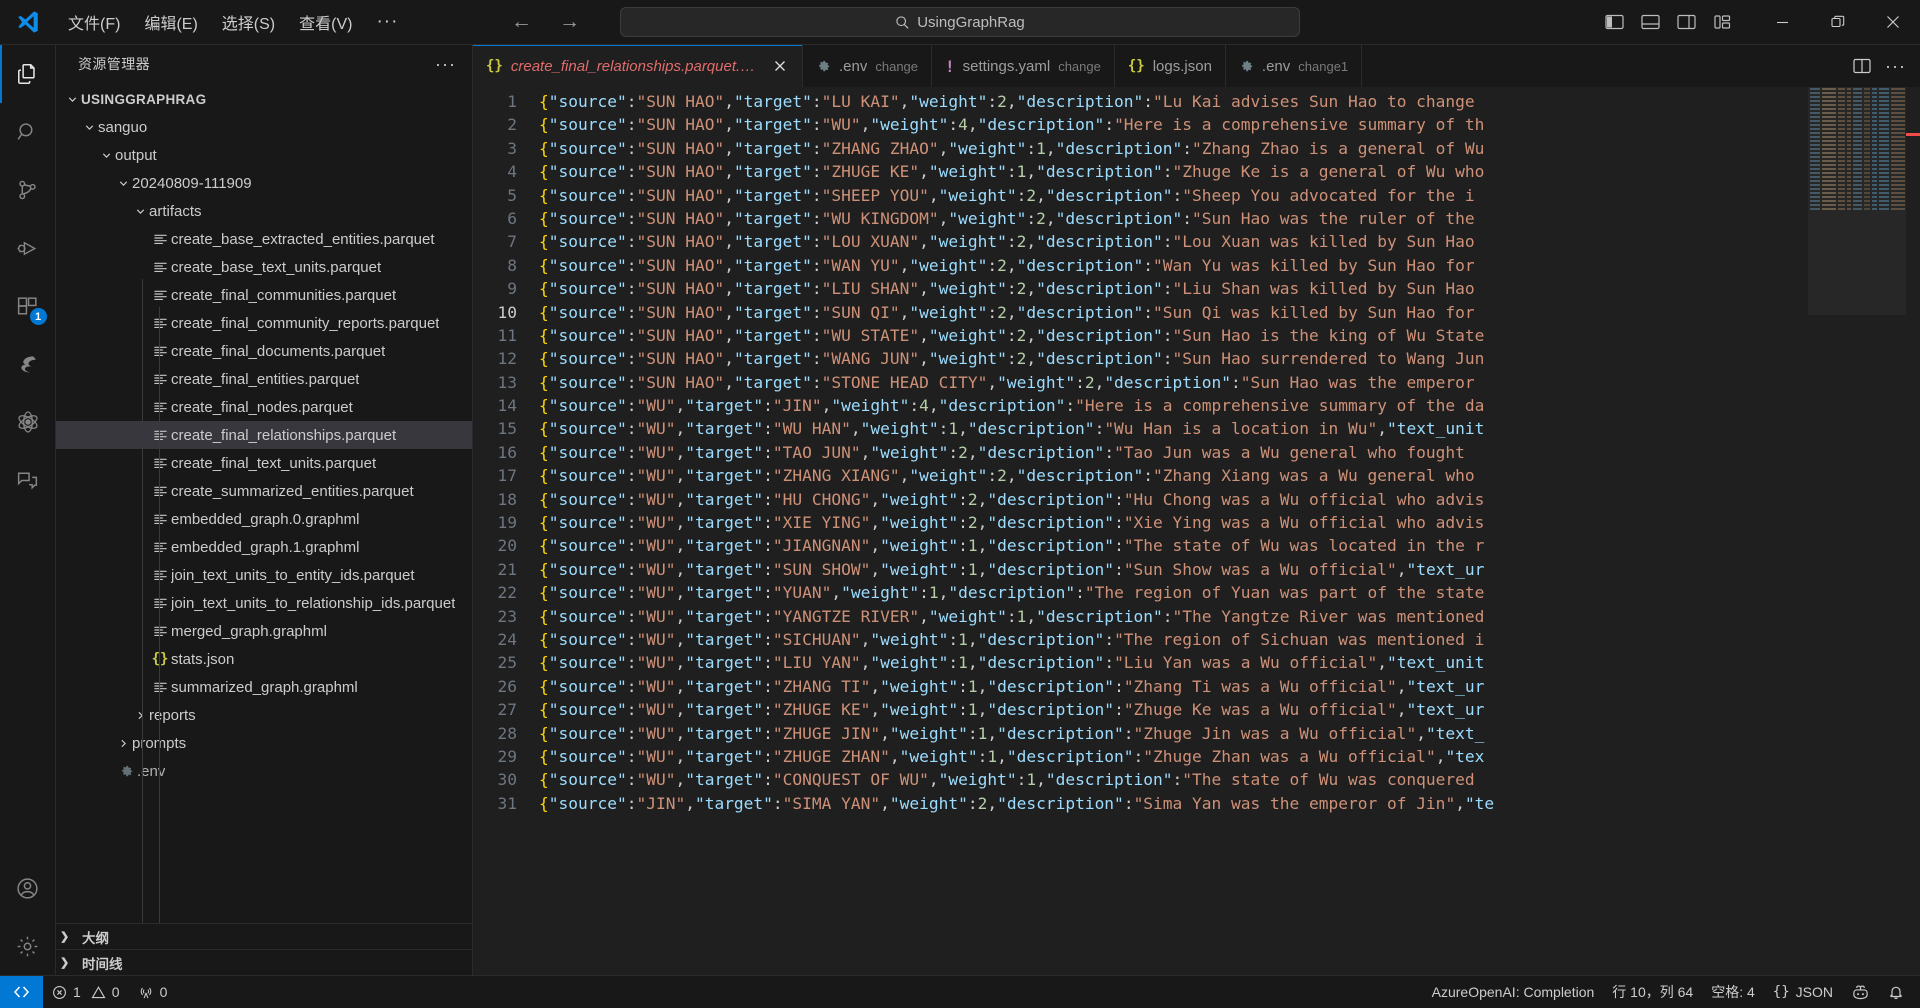 This screenshot has height=1008, width=1920. What do you see at coordinates (1899, 992) in the screenshot?
I see `notifications-status` at bounding box center [1899, 992].